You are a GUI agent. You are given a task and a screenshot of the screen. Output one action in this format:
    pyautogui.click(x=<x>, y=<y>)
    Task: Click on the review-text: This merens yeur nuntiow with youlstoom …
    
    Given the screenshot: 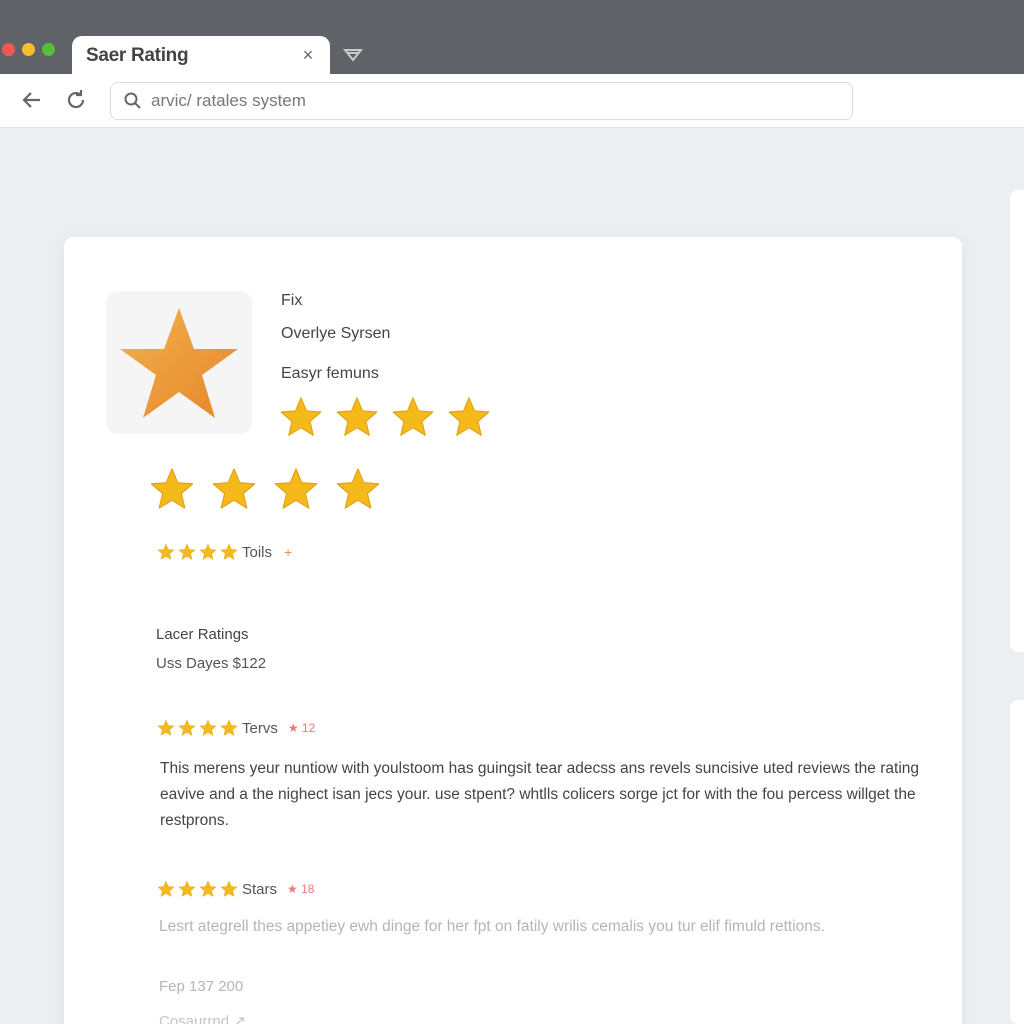 What is the action you would take?
    pyautogui.click(x=540, y=794)
    